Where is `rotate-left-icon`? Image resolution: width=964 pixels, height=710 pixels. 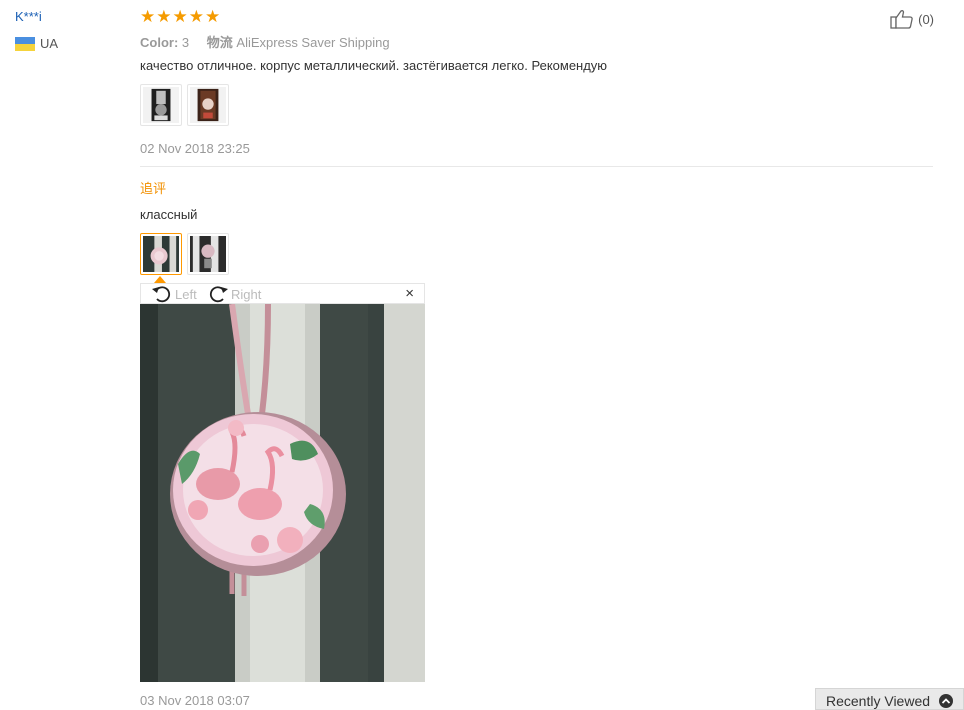
rotate-left-icon is located at coordinates (161, 294).